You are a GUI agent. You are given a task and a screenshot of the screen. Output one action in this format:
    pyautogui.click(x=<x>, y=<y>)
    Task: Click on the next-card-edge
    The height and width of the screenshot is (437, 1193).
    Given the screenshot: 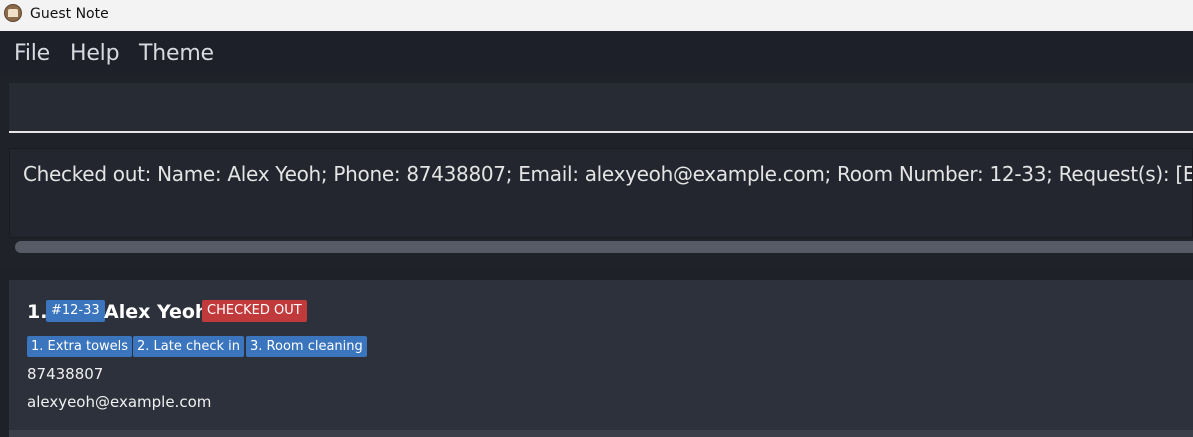 What is the action you would take?
    pyautogui.click(x=601, y=433)
    